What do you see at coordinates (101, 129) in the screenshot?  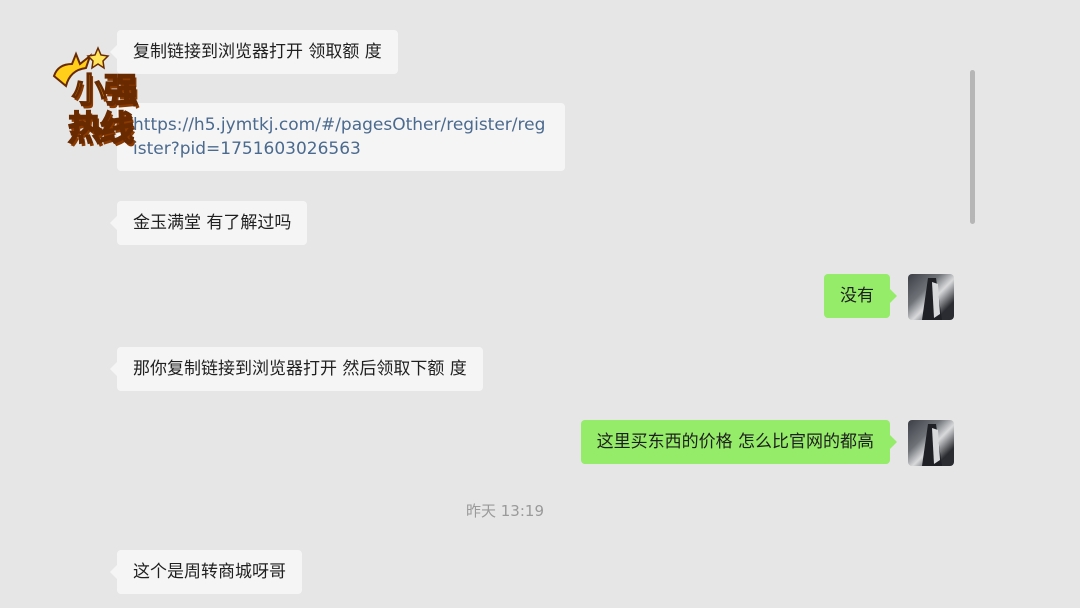 I see `logo-text-line2: 热线` at bounding box center [101, 129].